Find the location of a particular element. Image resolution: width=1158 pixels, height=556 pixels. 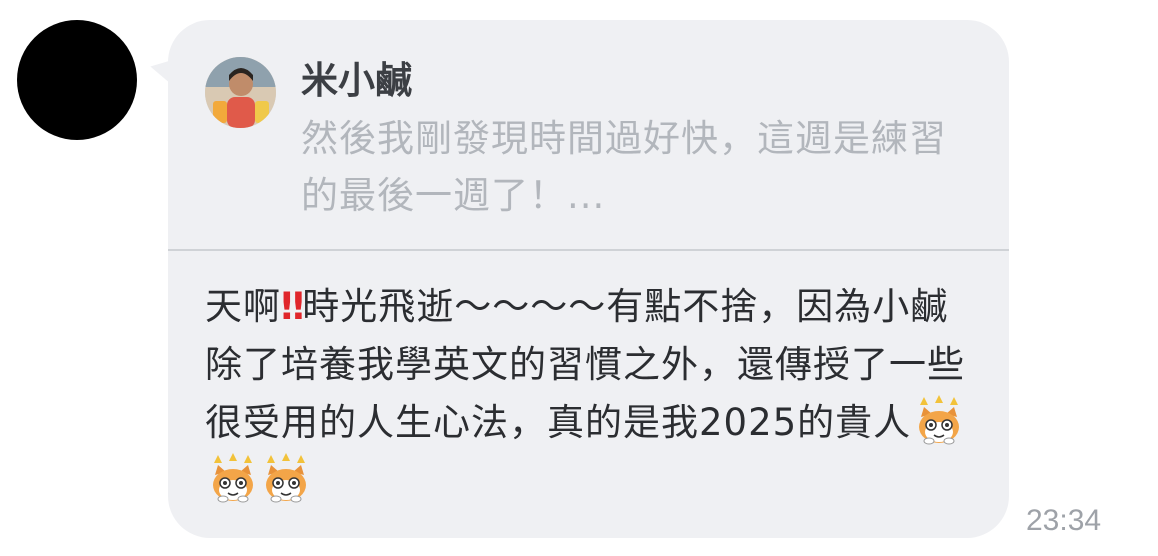

quote-author-name: 米小鹹 is located at coordinates (356, 80).